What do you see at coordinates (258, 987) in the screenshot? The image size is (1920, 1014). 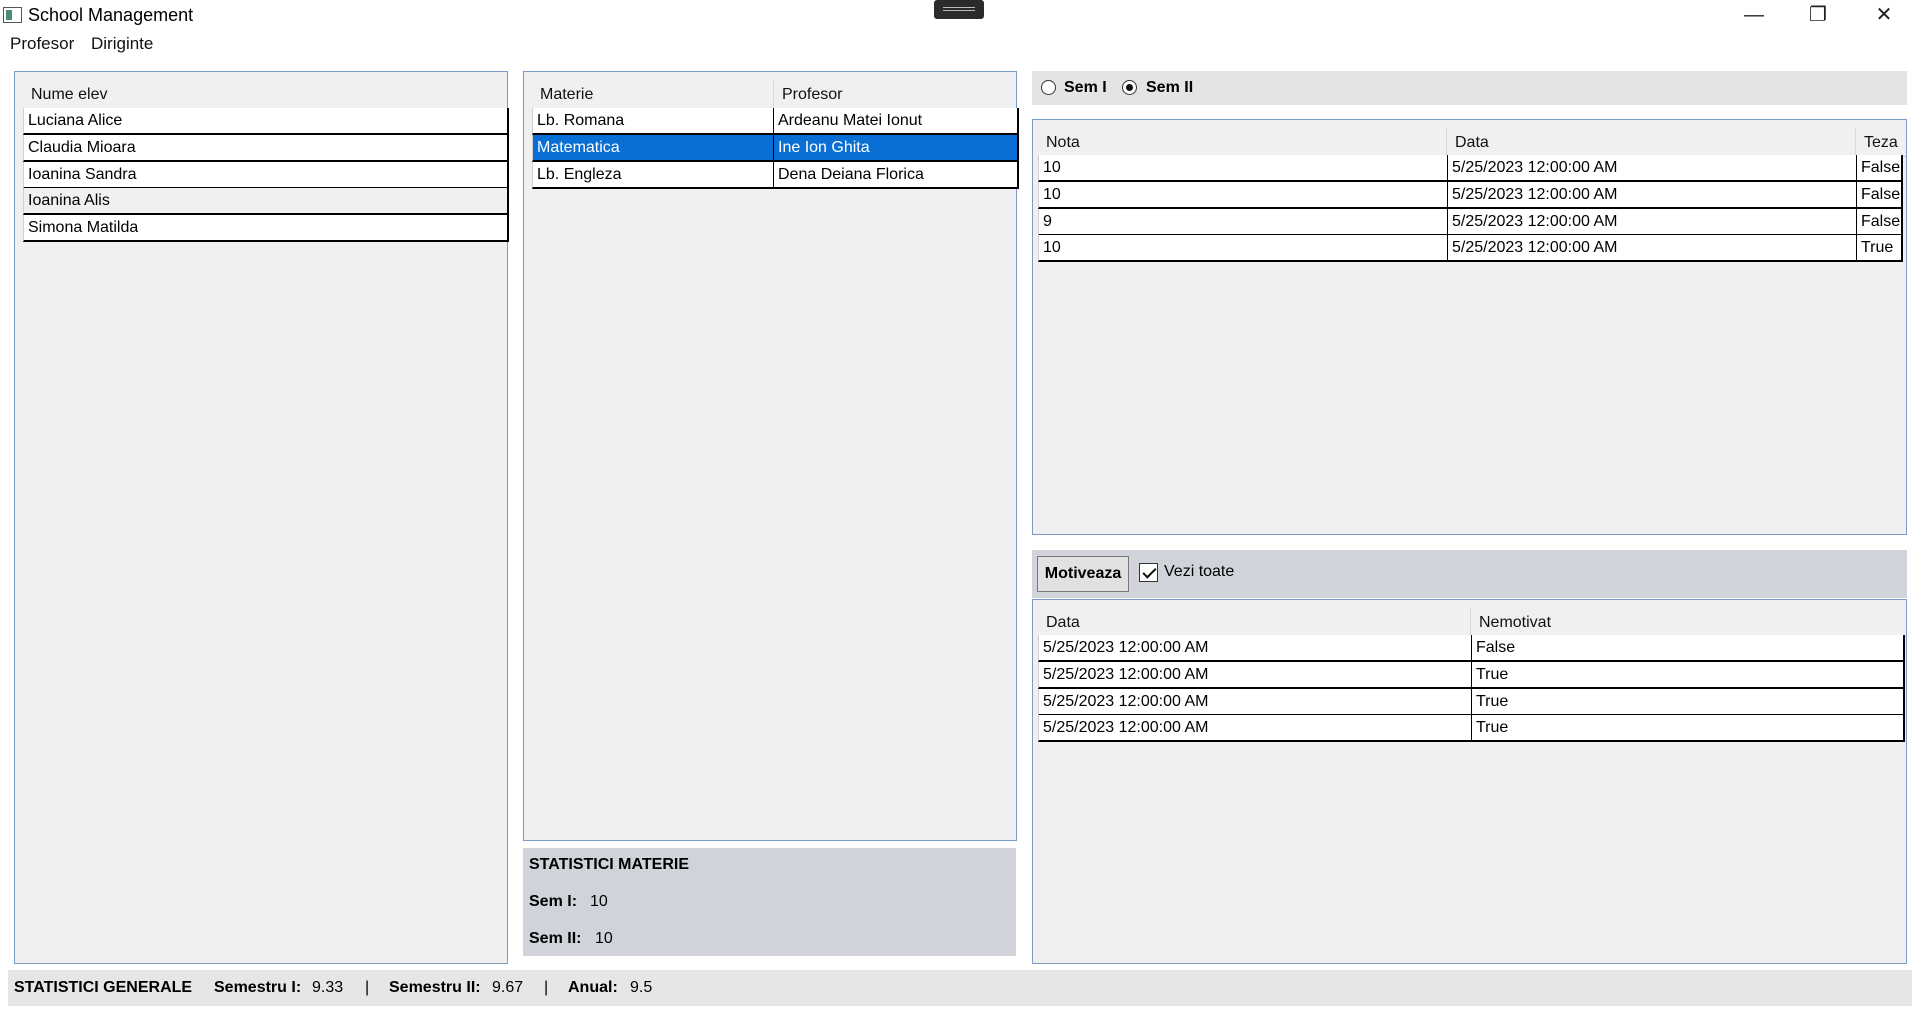 I see `stats-generale-sem1-label: Semestru I:` at bounding box center [258, 987].